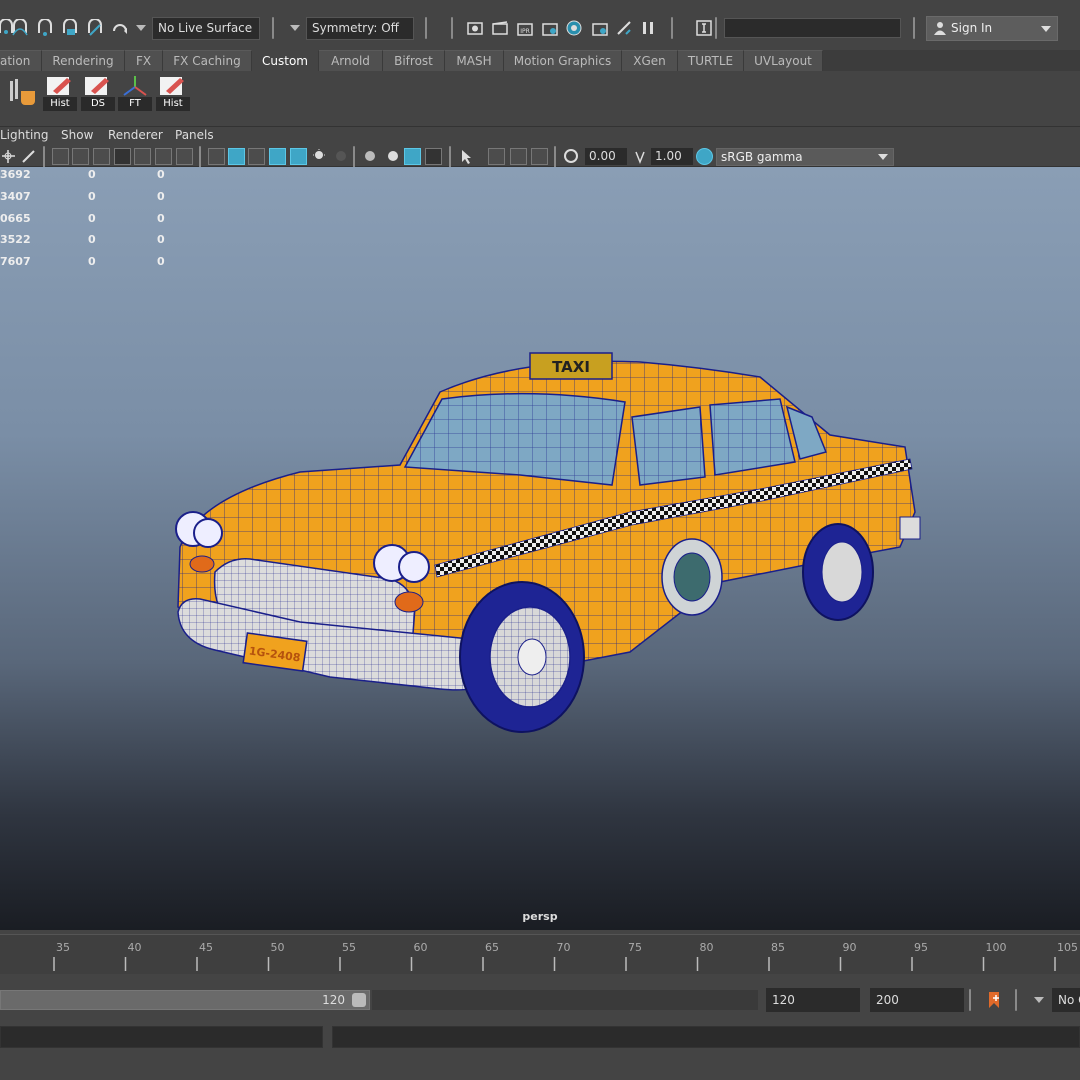 Image resolution: width=1080 pixels, height=1080 pixels. Describe the element at coordinates (95, 28) in the screenshot. I see `snap-live-icon` at that location.